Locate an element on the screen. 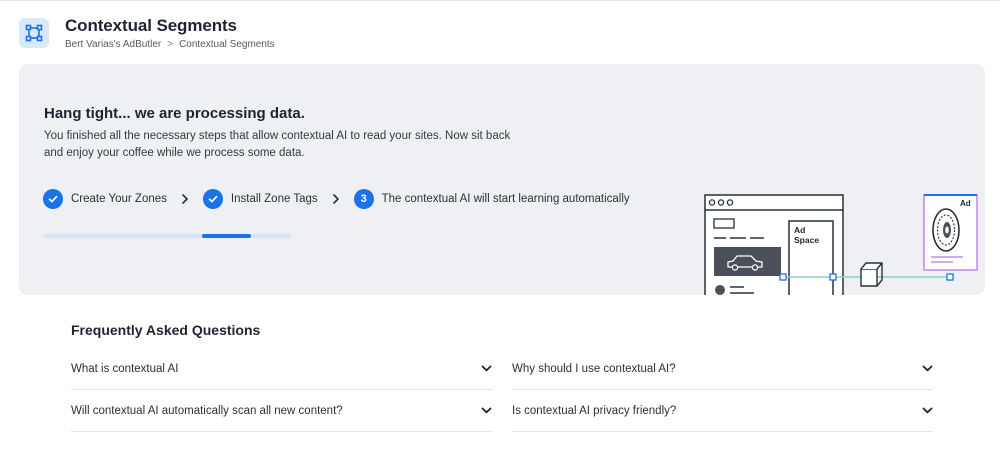 The height and width of the screenshot is (455, 1000). breadcrumb-item-current: Contextual Segments is located at coordinates (227, 44).